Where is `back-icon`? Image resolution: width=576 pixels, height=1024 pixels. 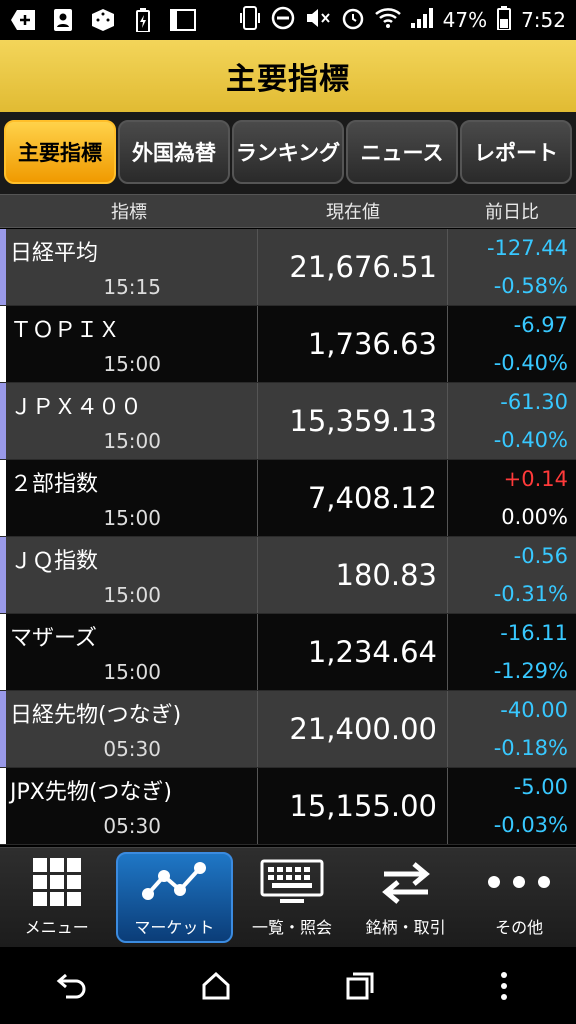
back-icon is located at coordinates (71, 985).